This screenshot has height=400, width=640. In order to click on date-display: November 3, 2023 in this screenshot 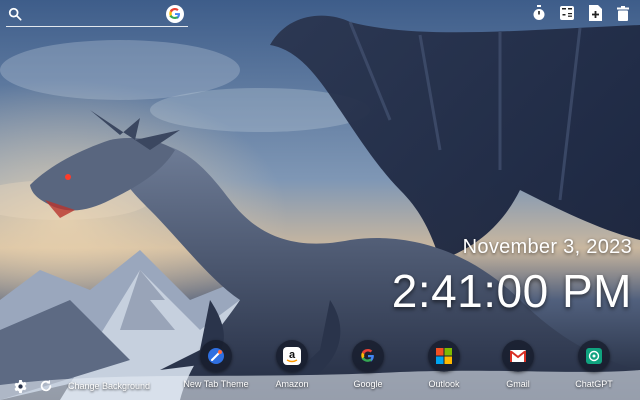, I will do `click(547, 247)`.